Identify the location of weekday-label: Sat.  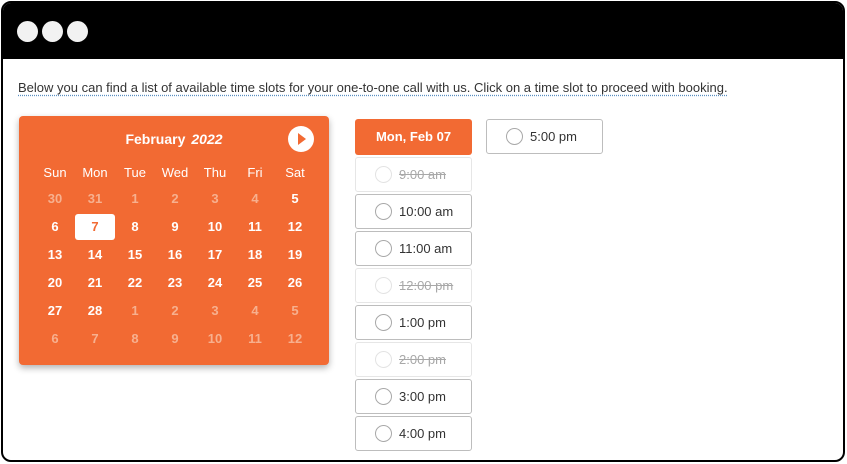
(295, 172).